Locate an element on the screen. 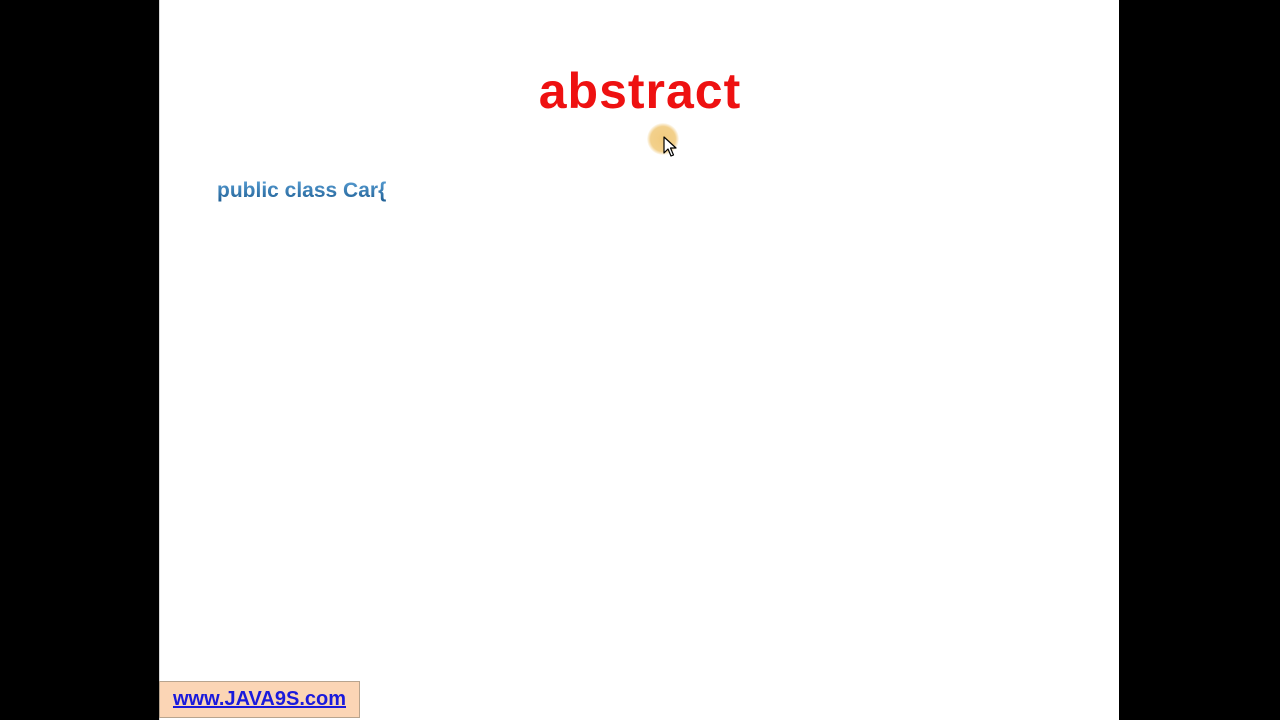  code-line-text: public class Car{ is located at coordinates (301, 190).